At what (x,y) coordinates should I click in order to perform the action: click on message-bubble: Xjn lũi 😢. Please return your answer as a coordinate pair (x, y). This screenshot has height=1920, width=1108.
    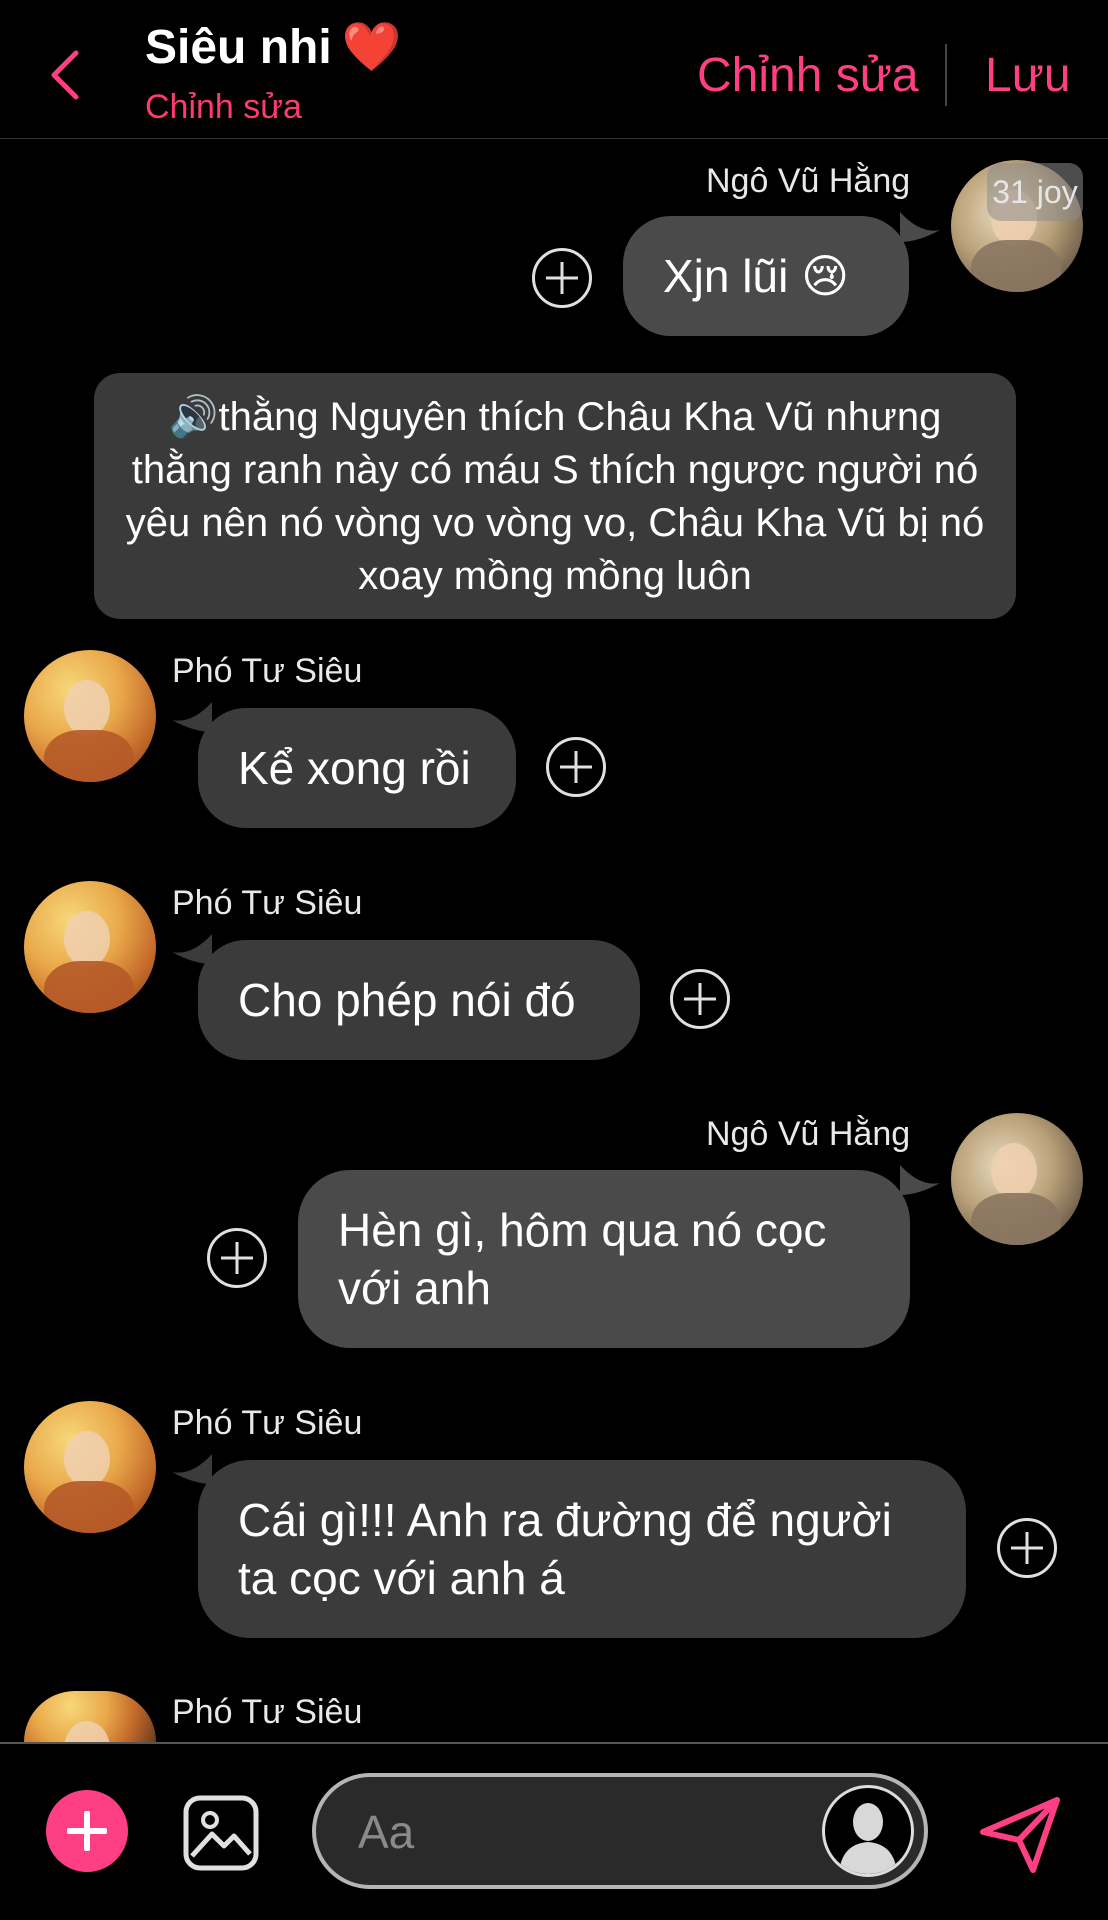
    Looking at the image, I should click on (766, 276).